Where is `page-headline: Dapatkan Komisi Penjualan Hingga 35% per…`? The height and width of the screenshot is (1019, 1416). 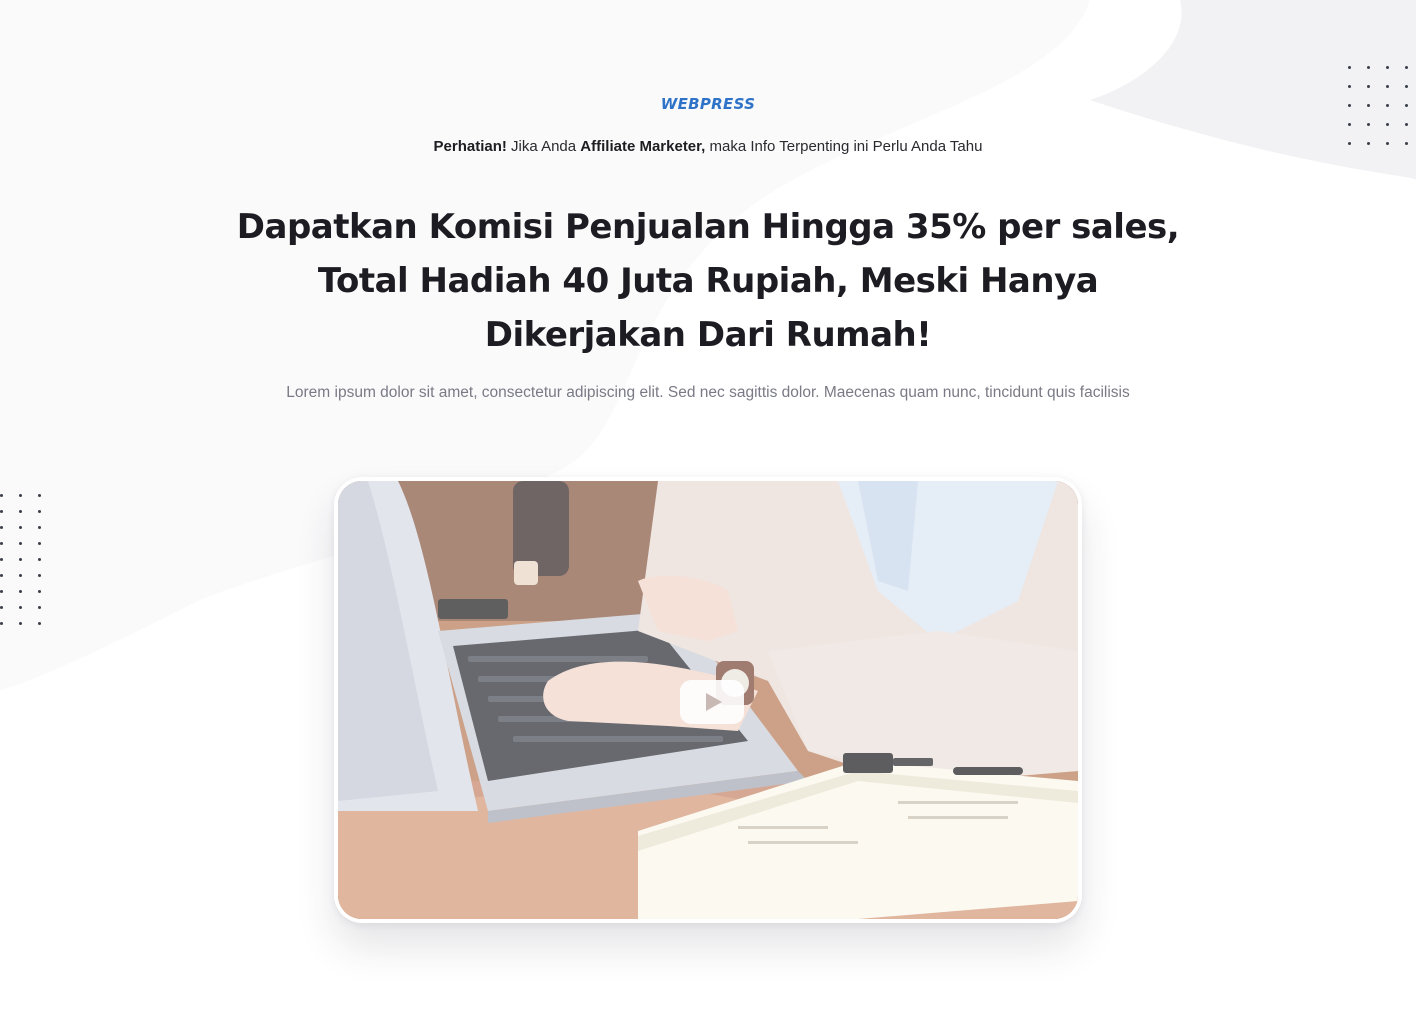
page-headline: Dapatkan Komisi Penjualan Hingga 35% per… is located at coordinates (708, 281).